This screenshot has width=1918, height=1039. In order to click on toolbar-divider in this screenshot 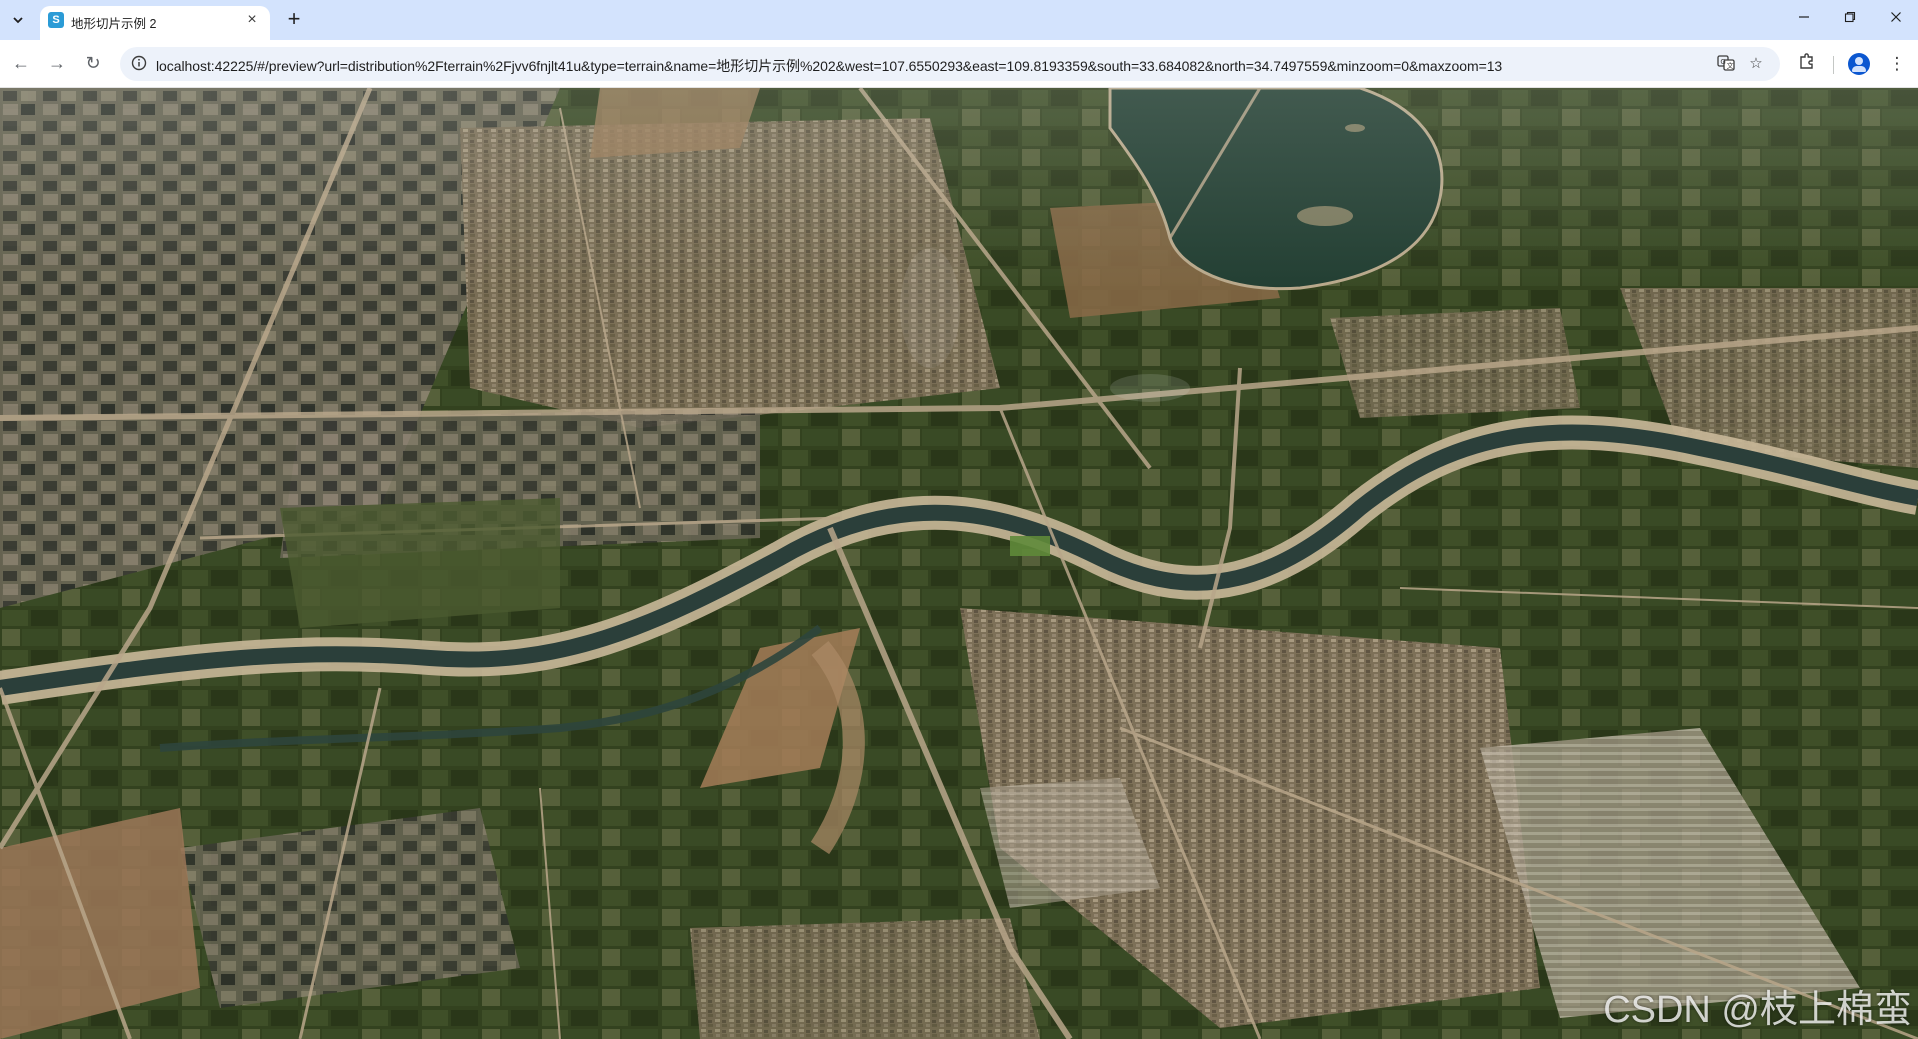, I will do `click(1833, 65)`.